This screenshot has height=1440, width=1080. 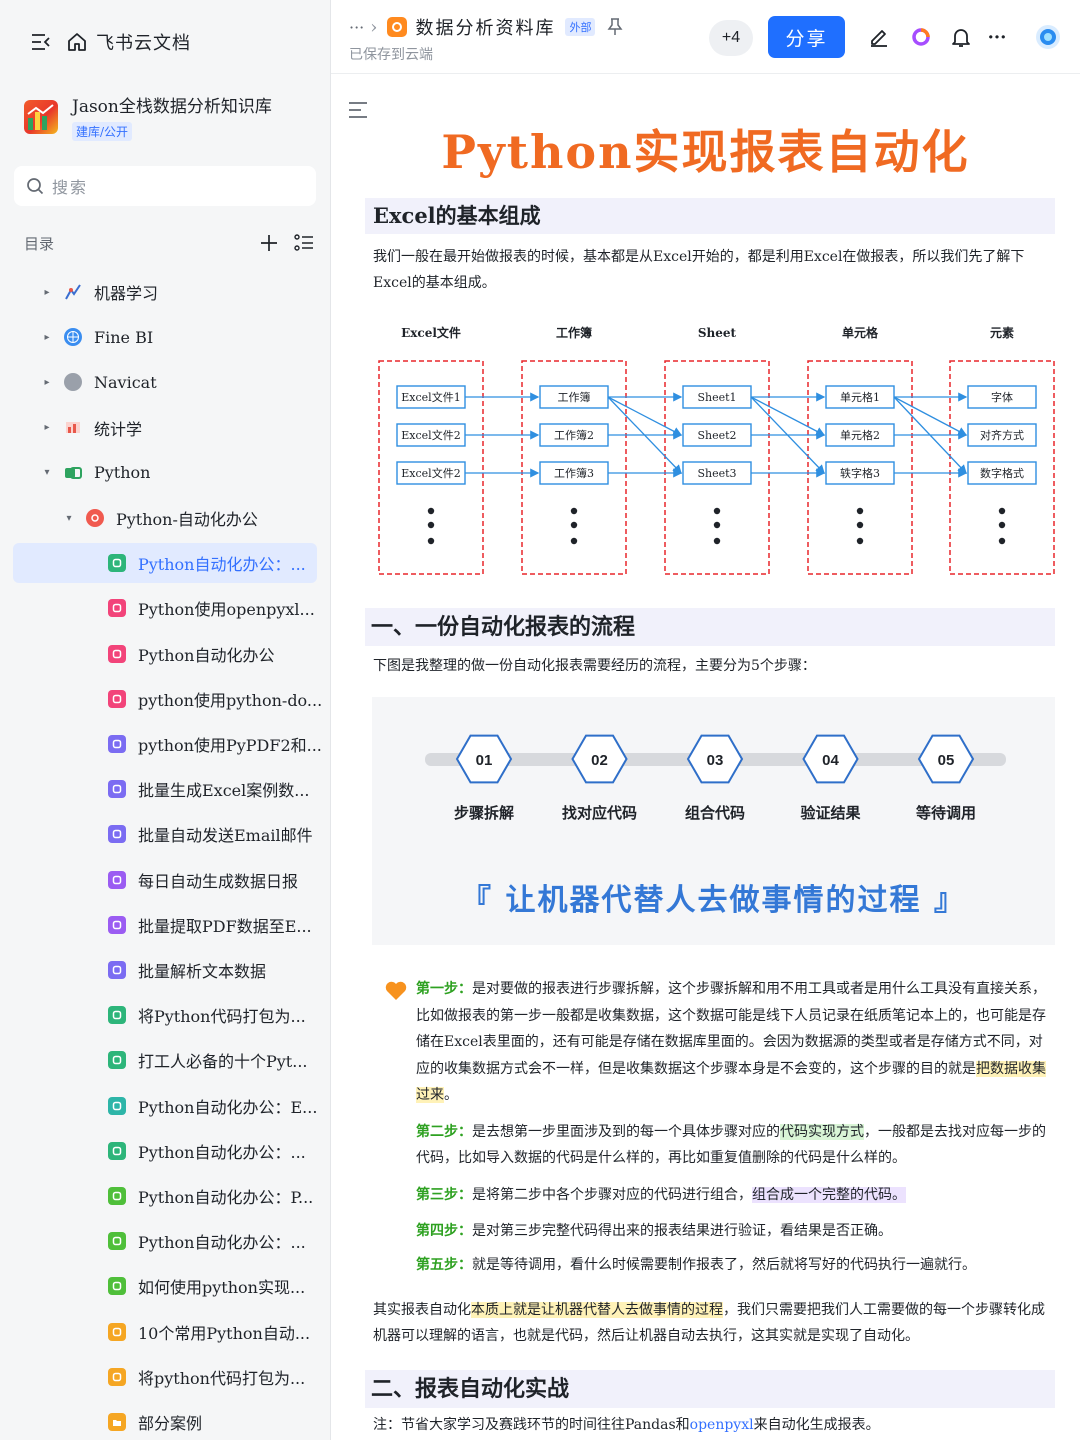 What do you see at coordinates (206, 655) in the screenshot?
I see `sidebar-item-label: Python自动化办公` at bounding box center [206, 655].